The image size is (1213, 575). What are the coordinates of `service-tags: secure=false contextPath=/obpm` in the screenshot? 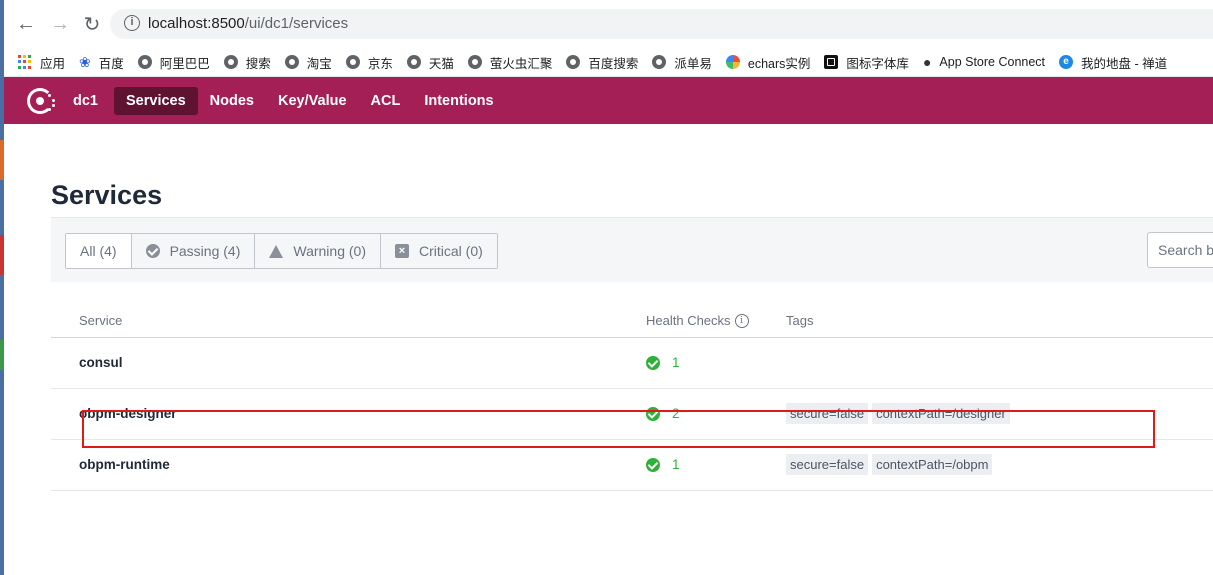 It's located at (891, 464).